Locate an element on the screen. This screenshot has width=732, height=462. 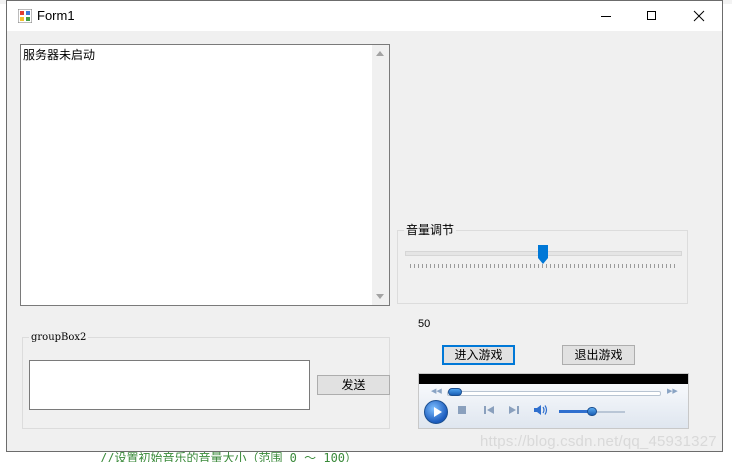
media-player: ◀◀ ▶▶ is located at coordinates (553, 401).